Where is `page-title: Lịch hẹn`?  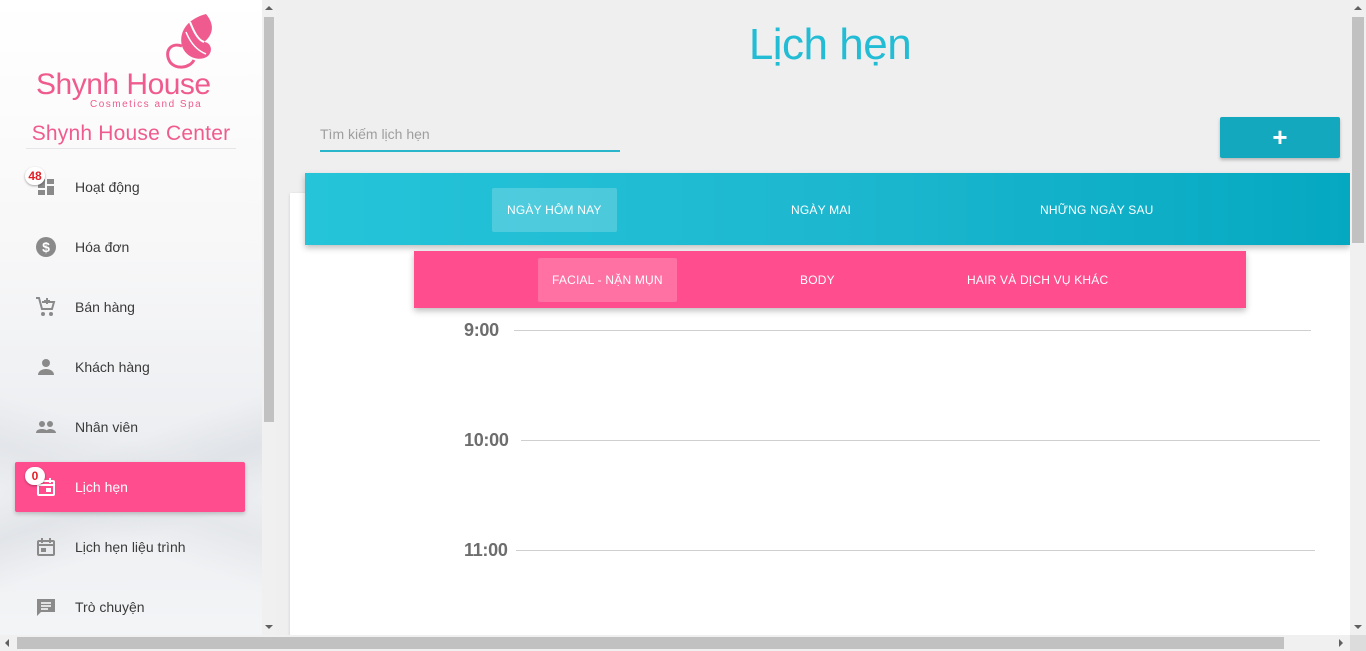 page-title: Lịch hẹn is located at coordinates (830, 44).